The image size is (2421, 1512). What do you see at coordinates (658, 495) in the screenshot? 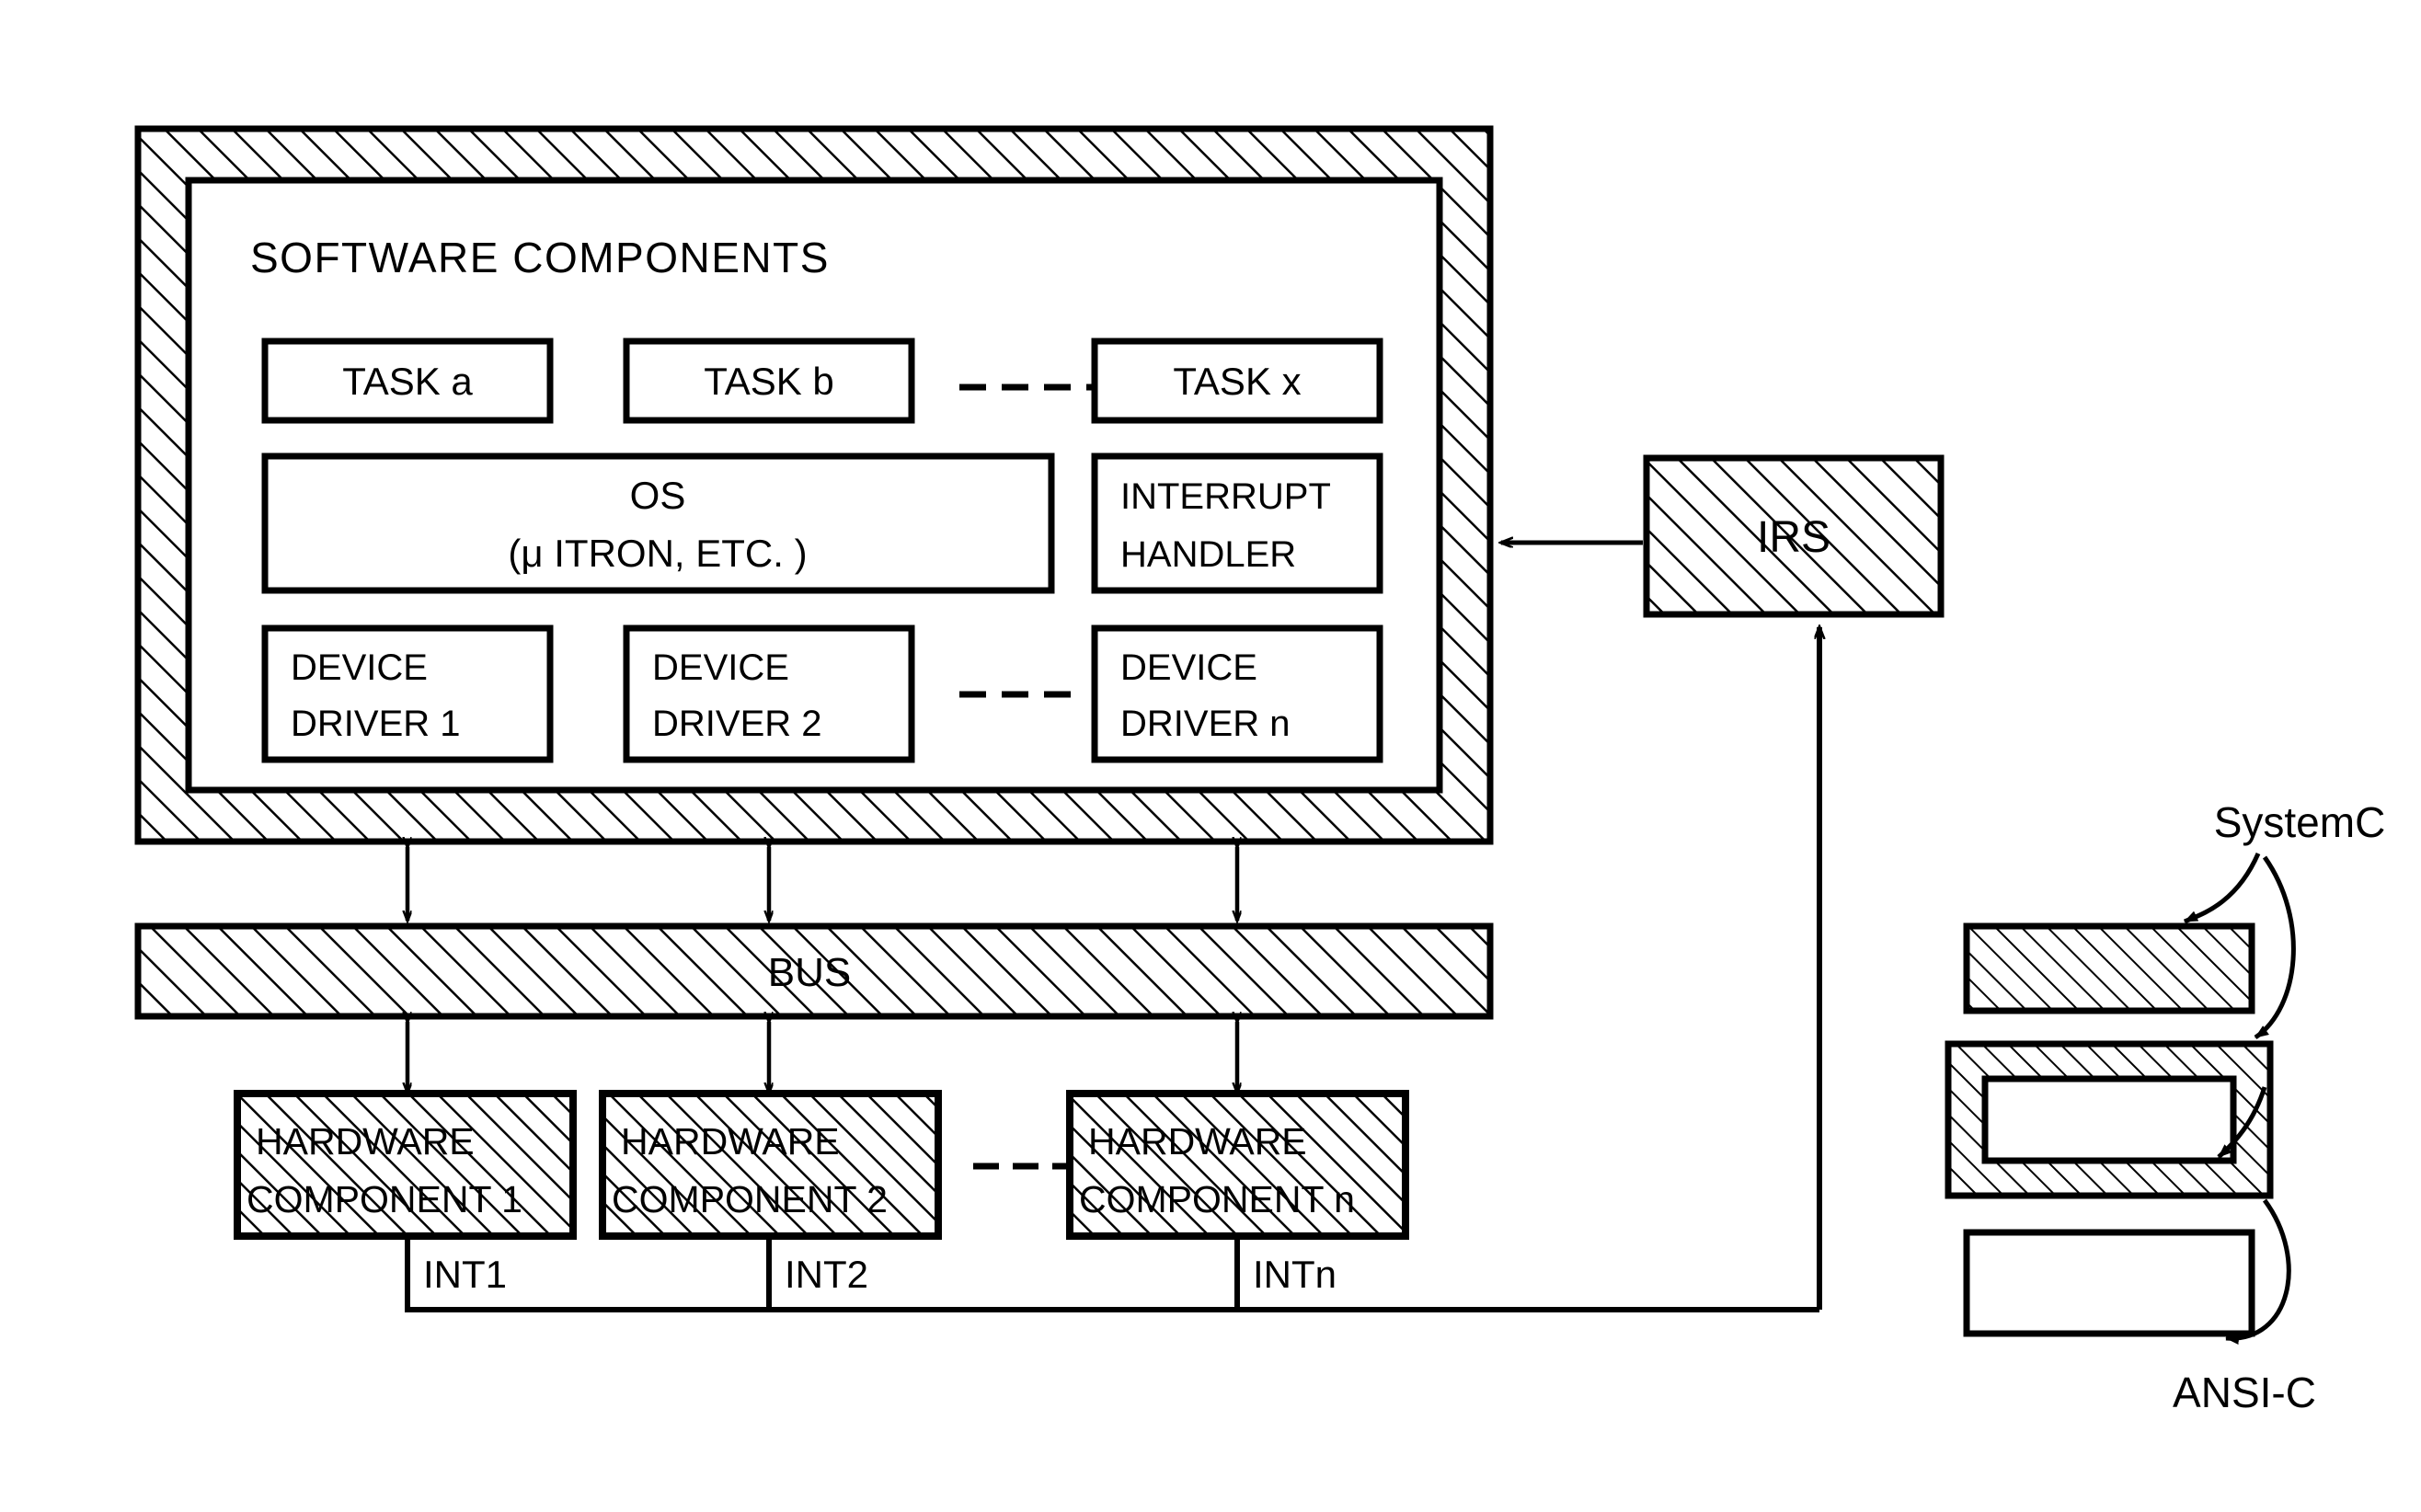
I see `os-label-line1: OS` at bounding box center [658, 495].